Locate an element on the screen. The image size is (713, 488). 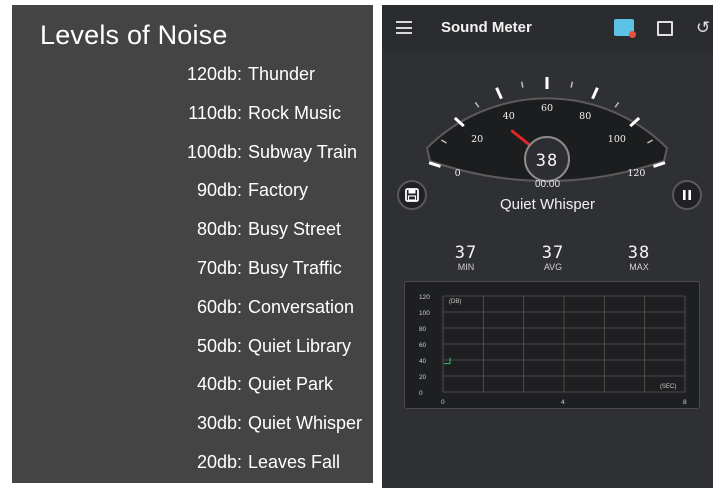
gauge-tick-label: 60 is located at coordinates (547, 108).